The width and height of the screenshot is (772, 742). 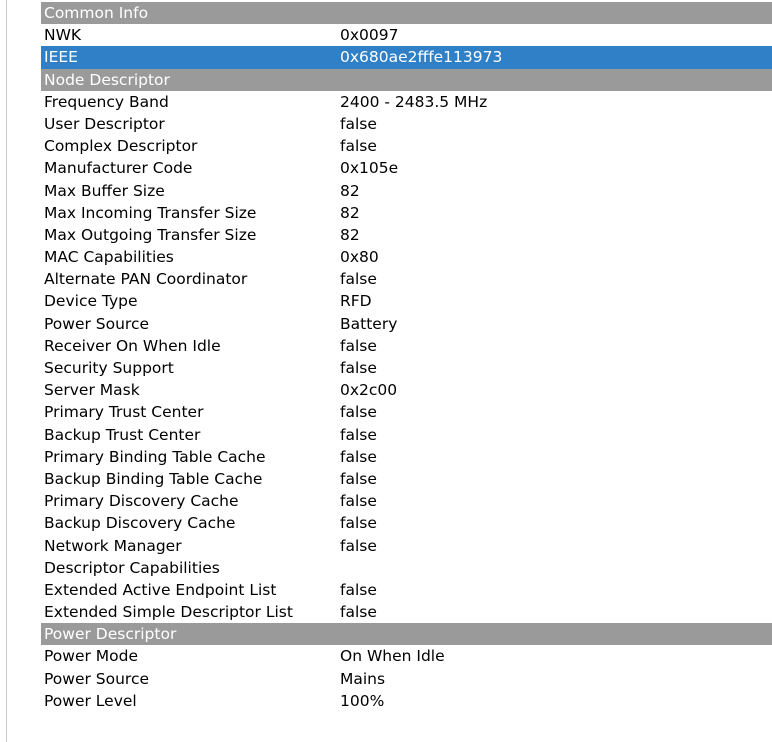 What do you see at coordinates (153, 478) in the screenshot?
I see `property-key: Backup Binding Table Cache` at bounding box center [153, 478].